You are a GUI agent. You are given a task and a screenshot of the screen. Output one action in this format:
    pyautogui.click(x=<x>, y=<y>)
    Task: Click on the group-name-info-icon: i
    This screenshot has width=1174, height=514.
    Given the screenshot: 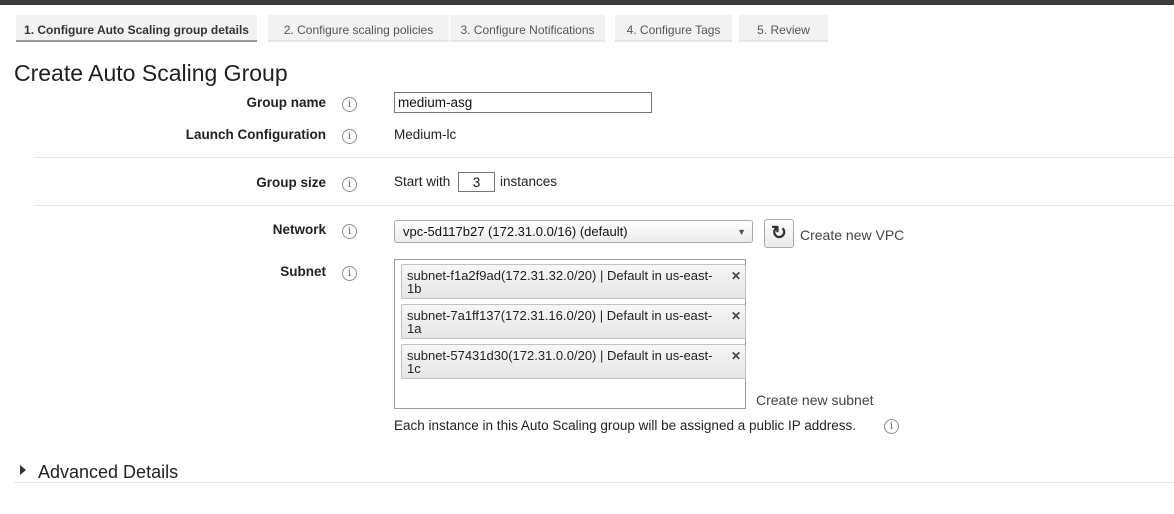 What is the action you would take?
    pyautogui.click(x=349, y=104)
    